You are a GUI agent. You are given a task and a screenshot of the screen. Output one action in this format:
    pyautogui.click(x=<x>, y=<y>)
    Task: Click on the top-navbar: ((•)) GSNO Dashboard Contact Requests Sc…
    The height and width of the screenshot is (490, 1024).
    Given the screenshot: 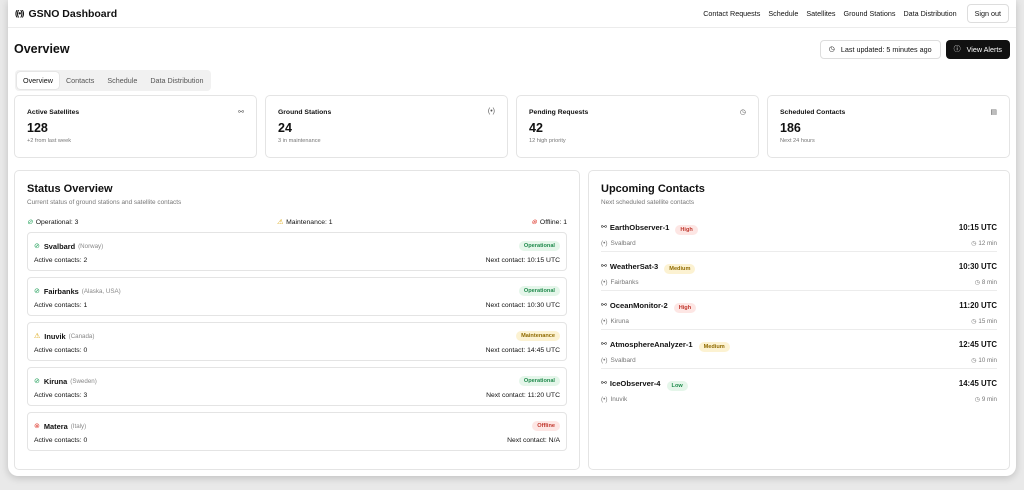 What is the action you would take?
    pyautogui.click(x=512, y=14)
    